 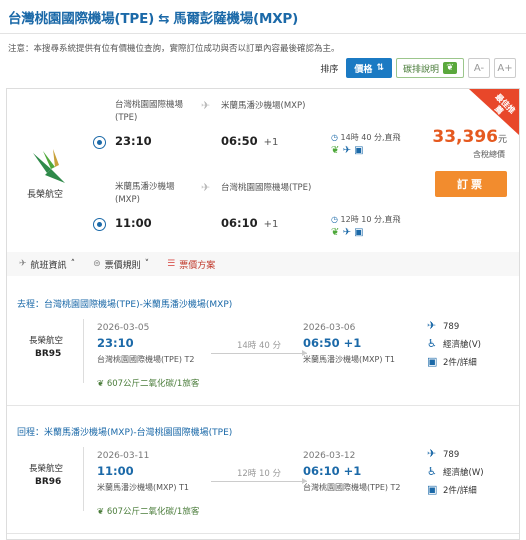 I want to click on inbound-feature-icons: ❦ ✈ ▣, so click(x=347, y=232).